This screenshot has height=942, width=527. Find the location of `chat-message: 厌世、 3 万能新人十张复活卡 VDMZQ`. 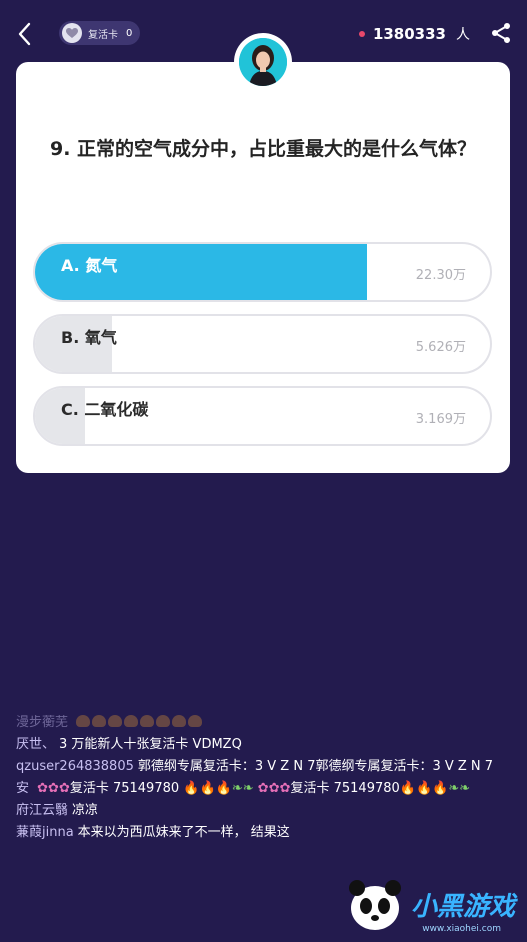

chat-message: 厌世、 3 万能新人十张复活卡 VDMZQ is located at coordinates (266, 745).